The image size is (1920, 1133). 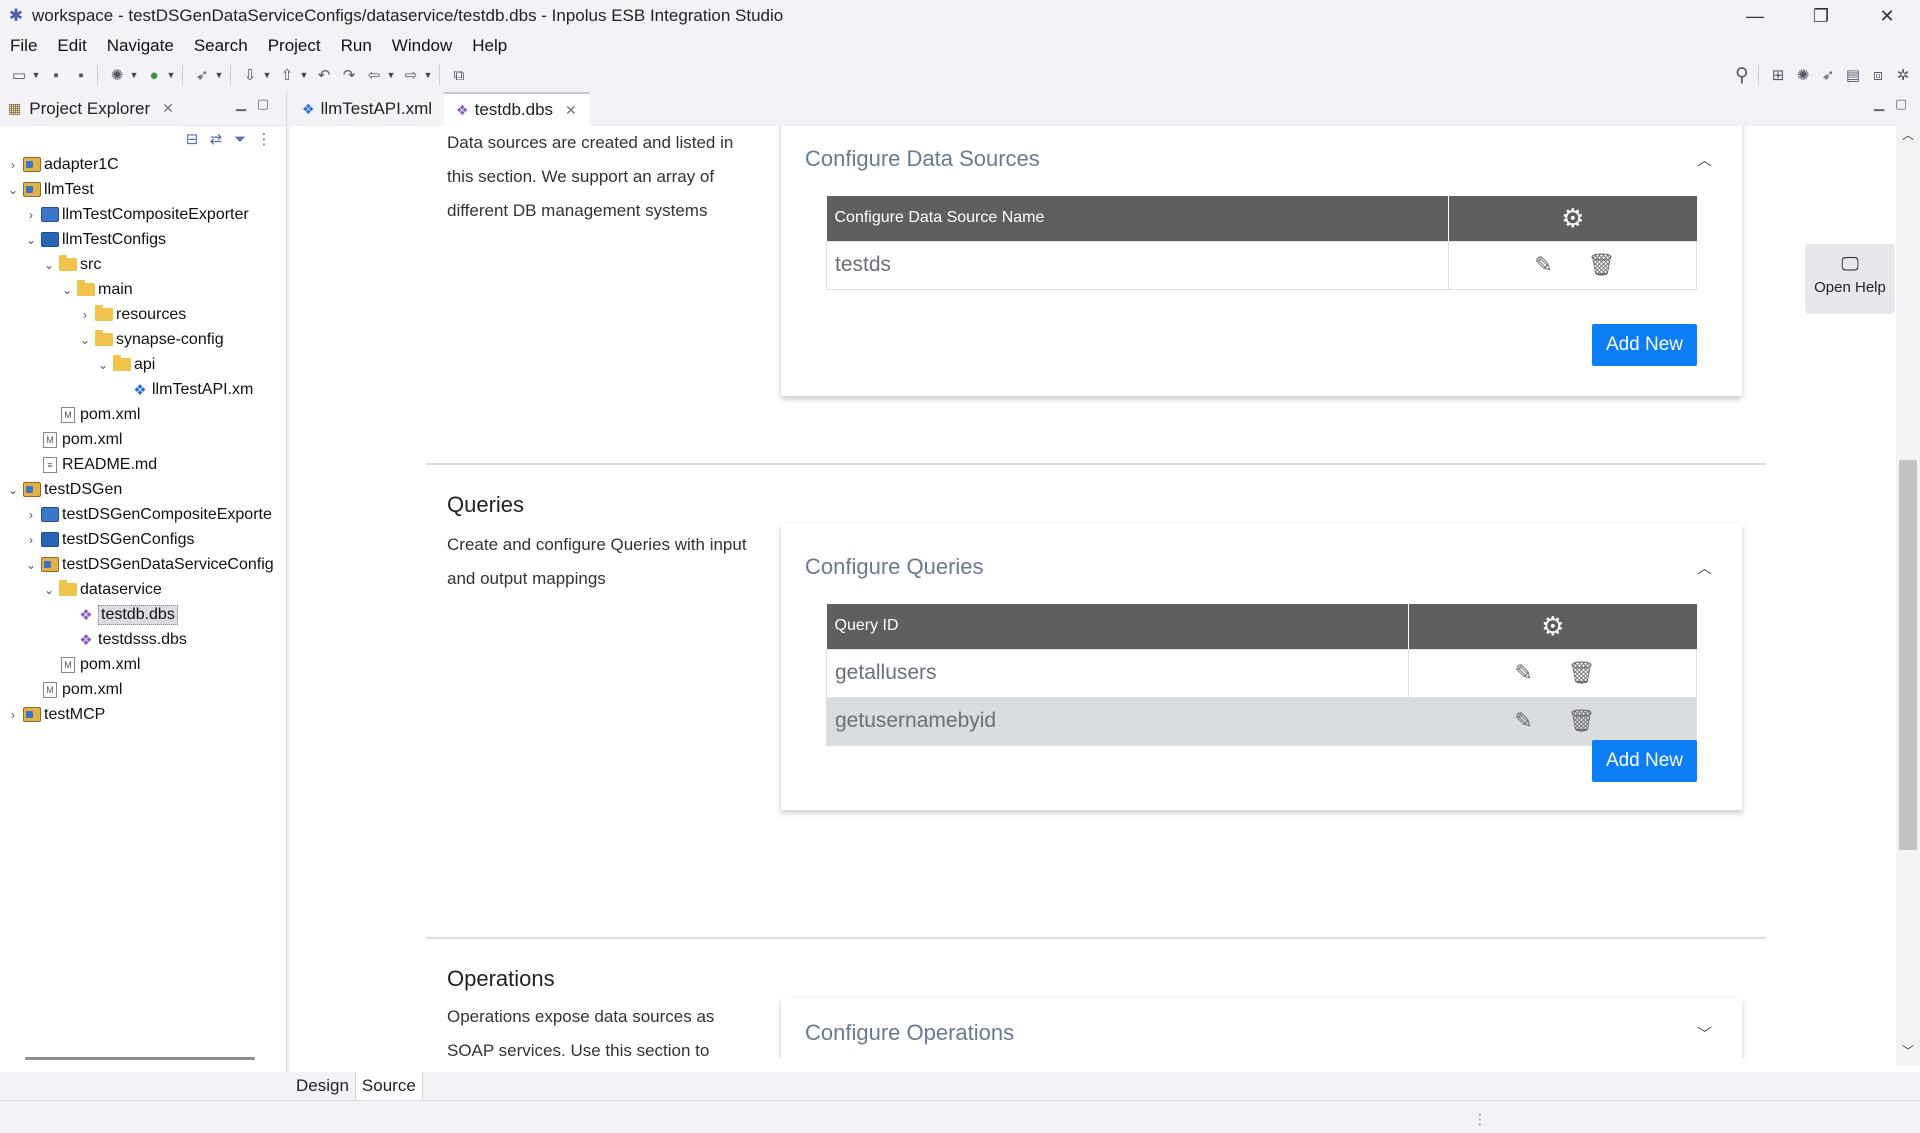 What do you see at coordinates (287, 75) in the screenshot?
I see `prev-annotation-icon: ⇧` at bounding box center [287, 75].